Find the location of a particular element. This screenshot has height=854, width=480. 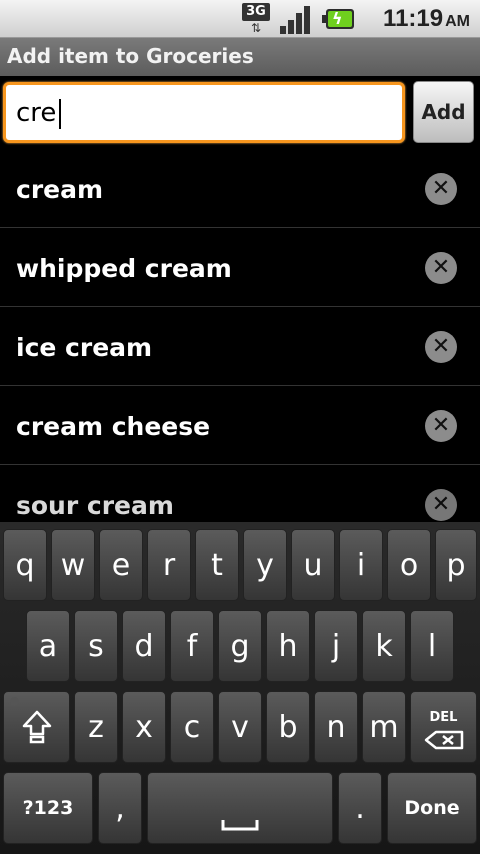

add-button: Add is located at coordinates (443, 112).